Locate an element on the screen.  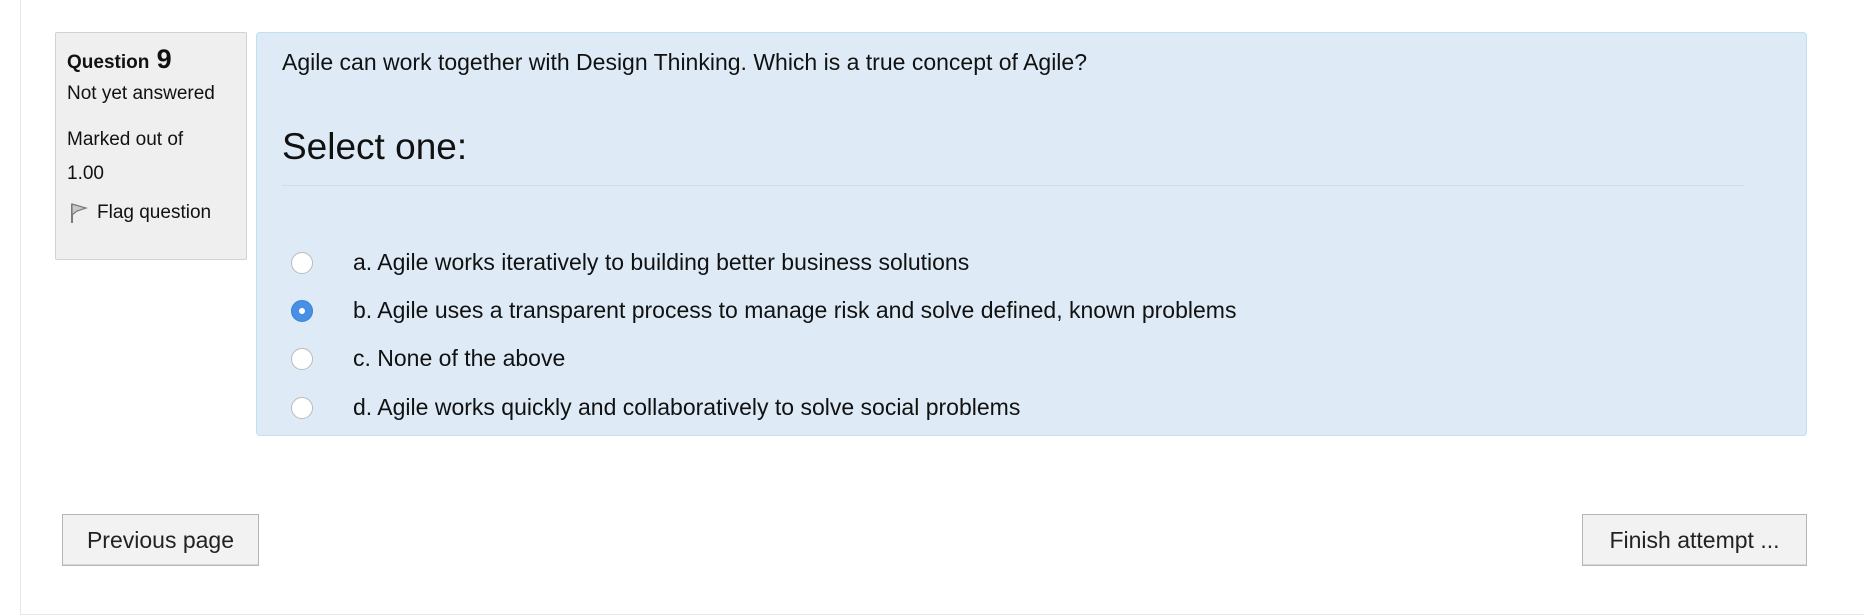
question-label: Question is located at coordinates (108, 62).